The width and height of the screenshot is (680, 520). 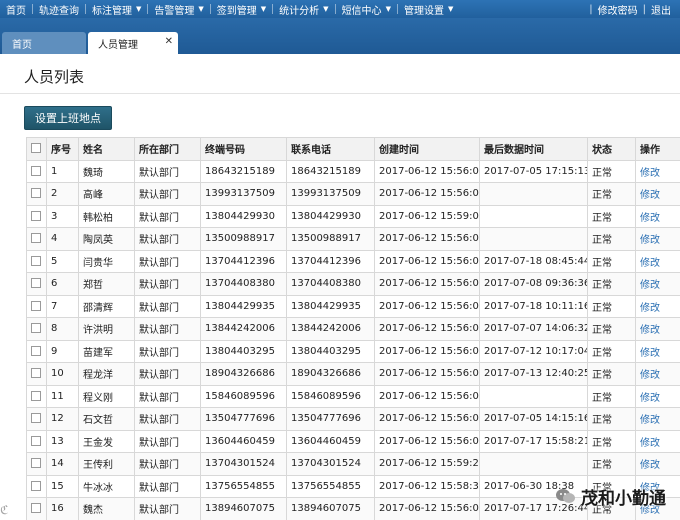 I want to click on nav-item: 统计分析 ▼, so click(x=303, y=9).